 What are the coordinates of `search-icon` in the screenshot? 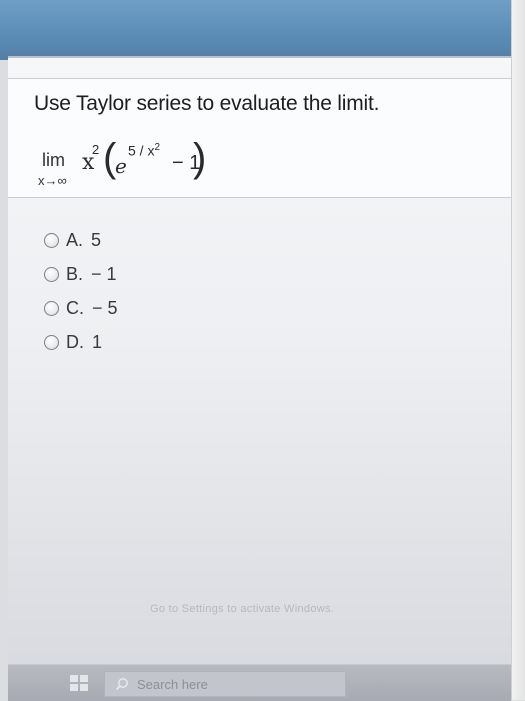 It's located at (121, 684).